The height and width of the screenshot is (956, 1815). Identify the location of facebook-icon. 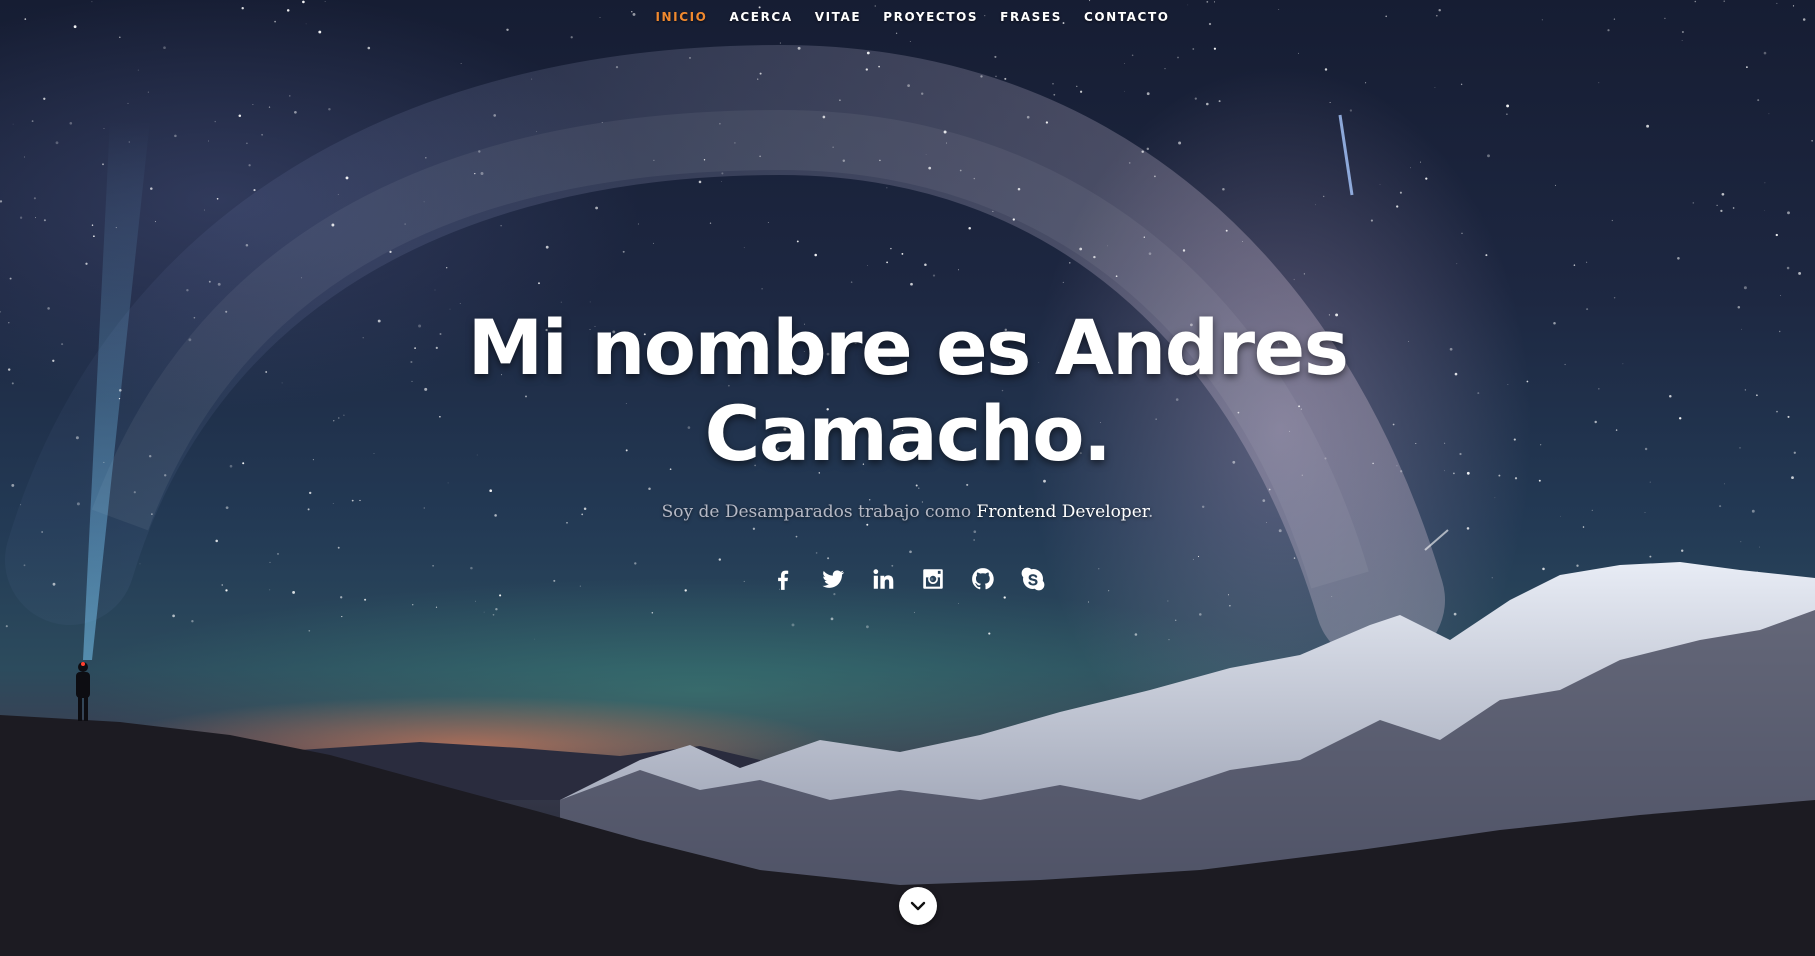
(782, 580).